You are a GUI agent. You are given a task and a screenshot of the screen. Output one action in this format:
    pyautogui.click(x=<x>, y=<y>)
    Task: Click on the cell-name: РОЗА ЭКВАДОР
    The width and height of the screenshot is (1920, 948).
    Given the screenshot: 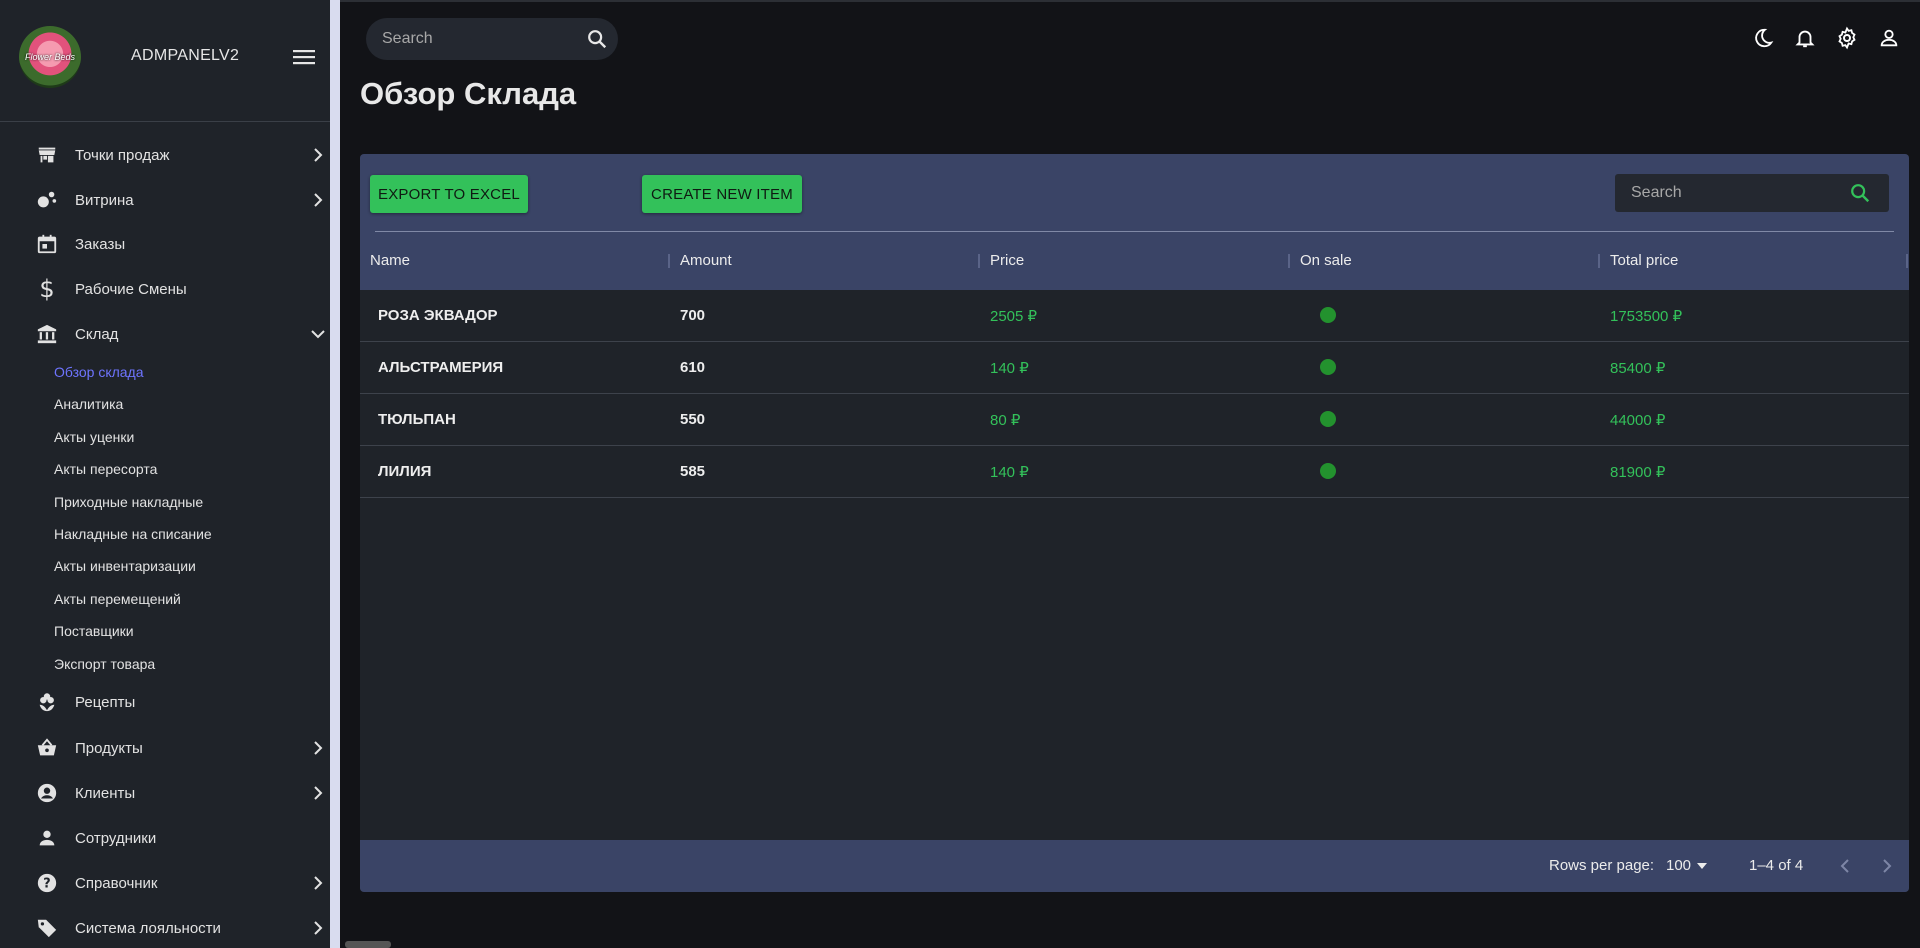 What is the action you would take?
    pyautogui.click(x=438, y=315)
    